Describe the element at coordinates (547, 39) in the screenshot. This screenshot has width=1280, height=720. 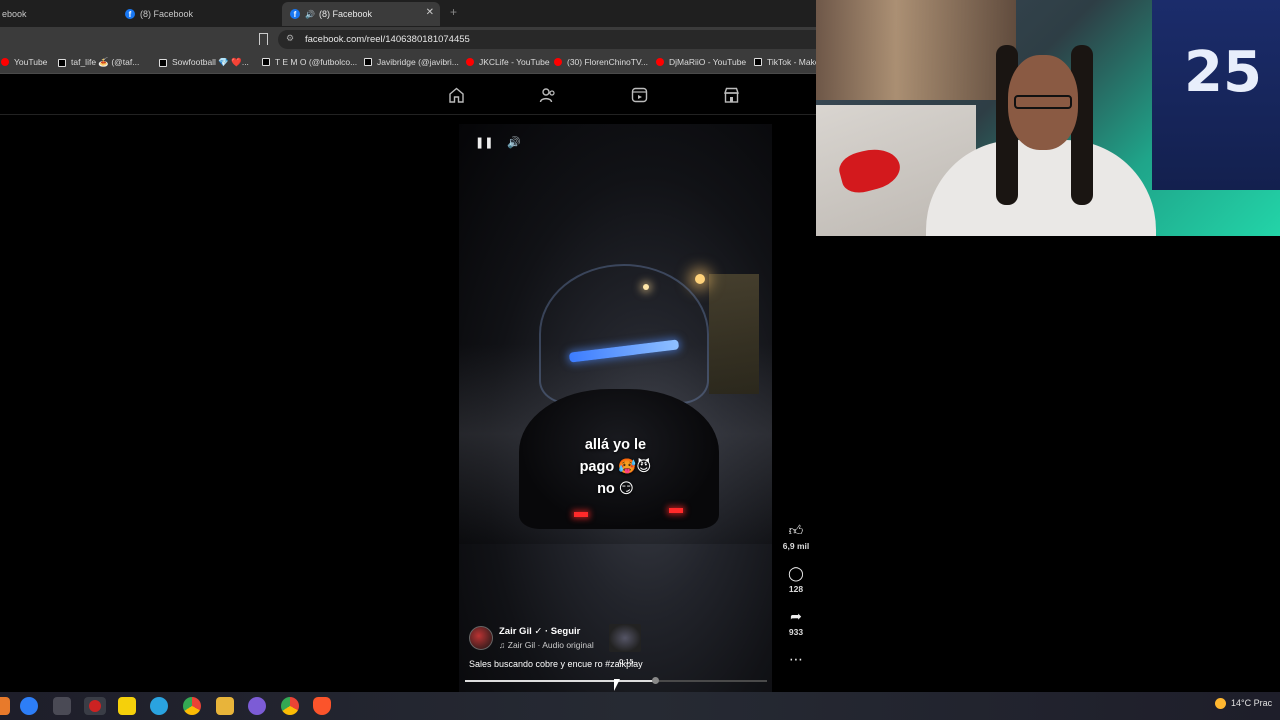
I see `url-field: ⚙ facebook.com/reel/1406380181074455` at that location.